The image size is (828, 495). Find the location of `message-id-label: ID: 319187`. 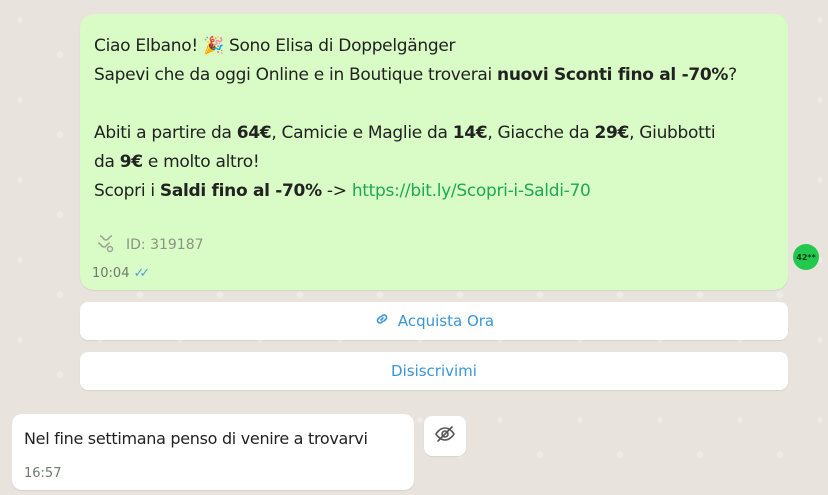

message-id-label: ID: 319187 is located at coordinates (165, 245).